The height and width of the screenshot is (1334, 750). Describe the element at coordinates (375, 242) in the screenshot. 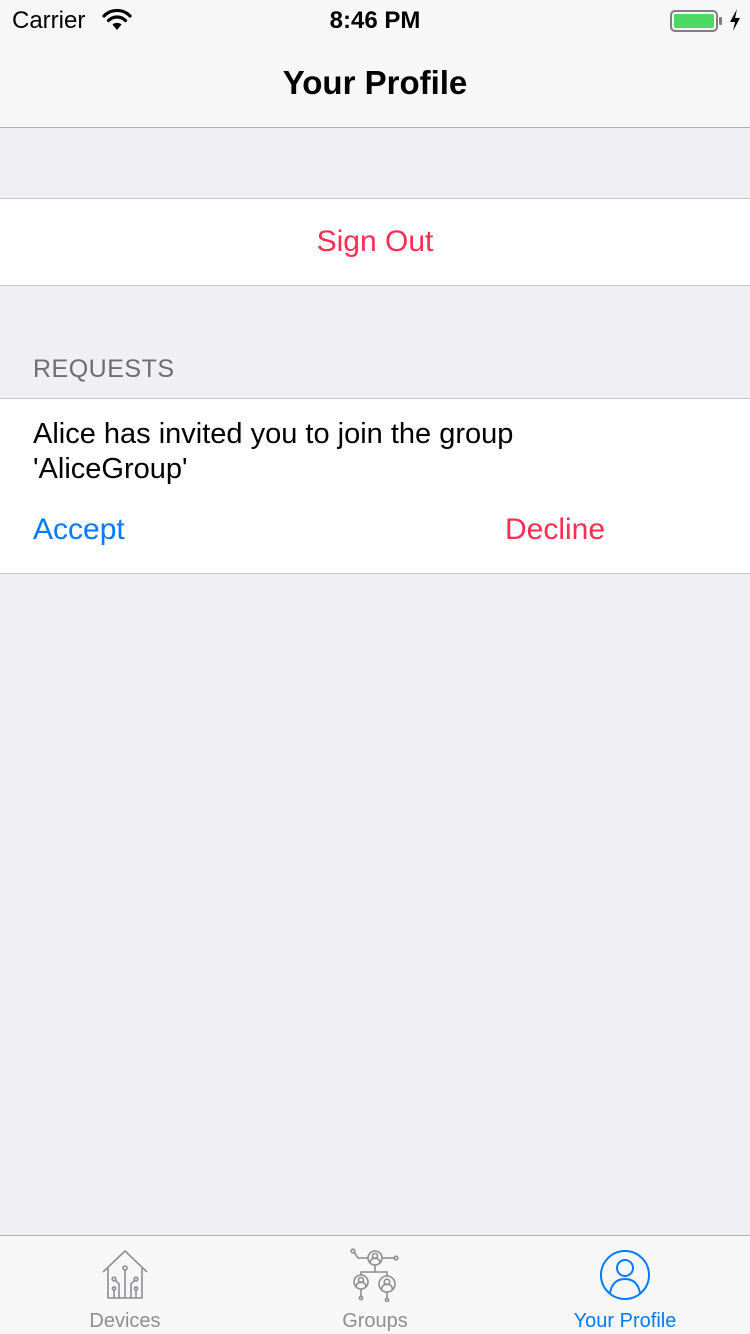

I see `sign-out-button: Sign Out` at that location.